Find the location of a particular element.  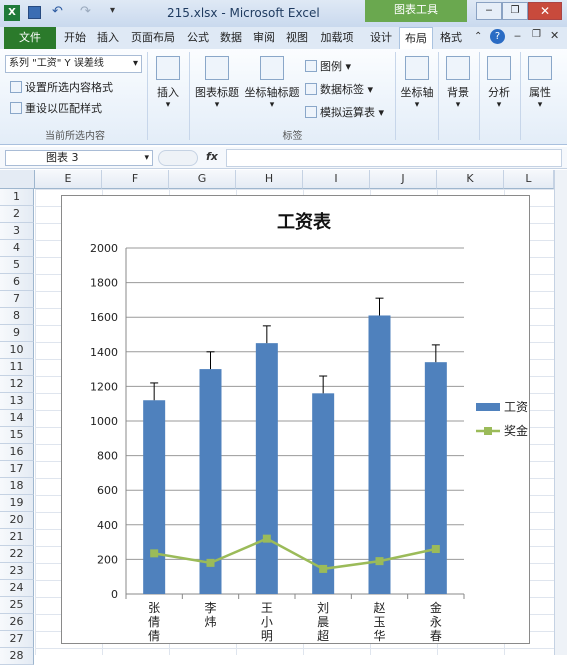

doc-restore-icon: ❐ is located at coordinates (536, 34).